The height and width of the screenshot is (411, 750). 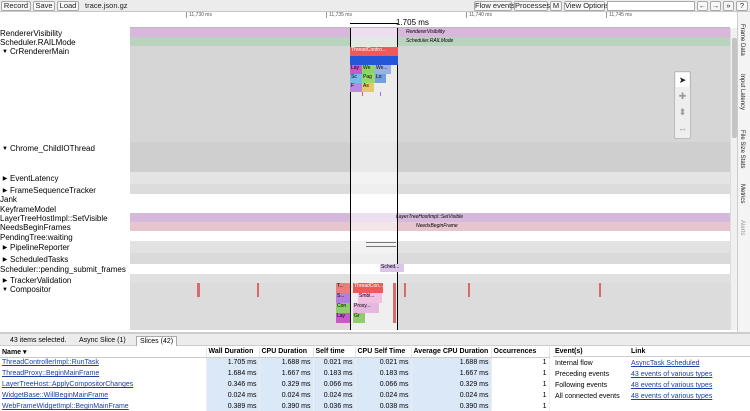 What do you see at coordinates (68, 6) in the screenshot?
I see `load-button: Load` at bounding box center [68, 6].